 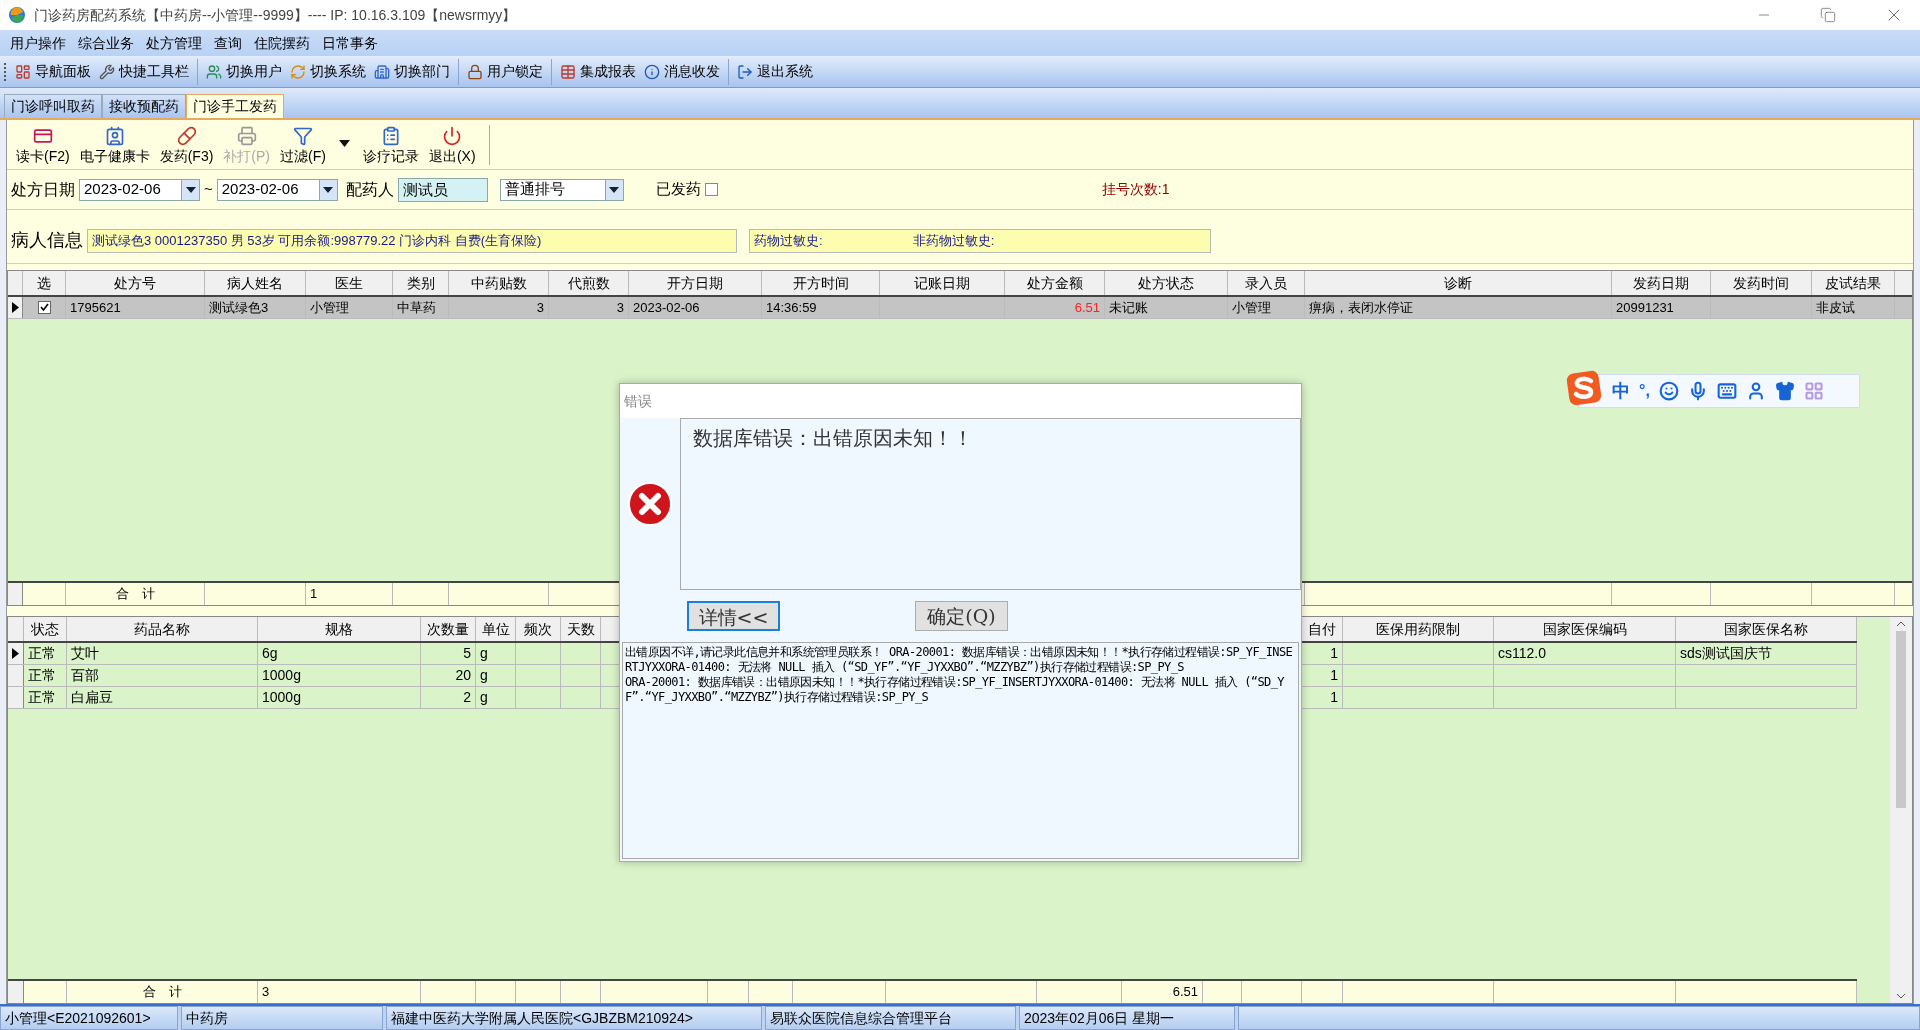 What do you see at coordinates (733, 616) in the screenshot?
I see `dialog-button: 详情<<` at bounding box center [733, 616].